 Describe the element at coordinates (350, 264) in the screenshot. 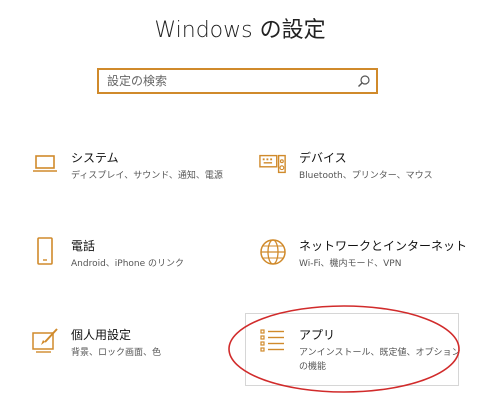

I see `tile-description: Wi-Fi、機内モード、VPN` at that location.